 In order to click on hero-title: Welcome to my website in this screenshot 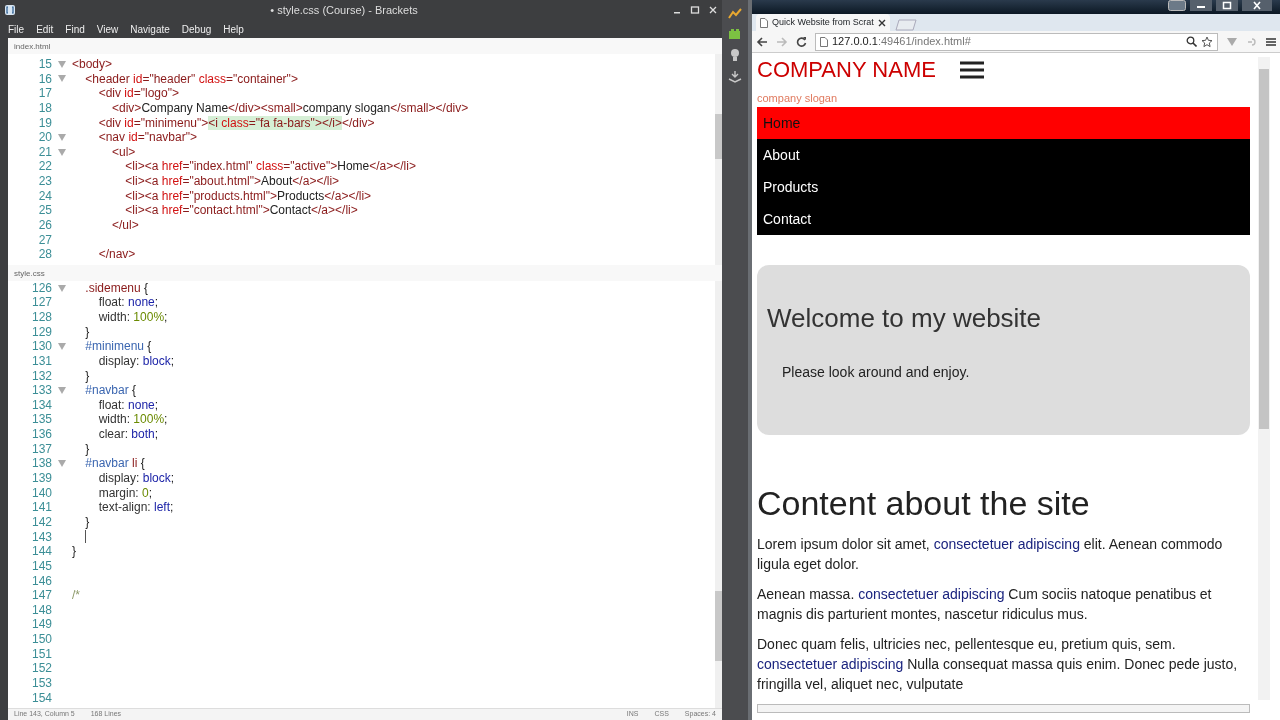, I will do `click(905, 319)`.